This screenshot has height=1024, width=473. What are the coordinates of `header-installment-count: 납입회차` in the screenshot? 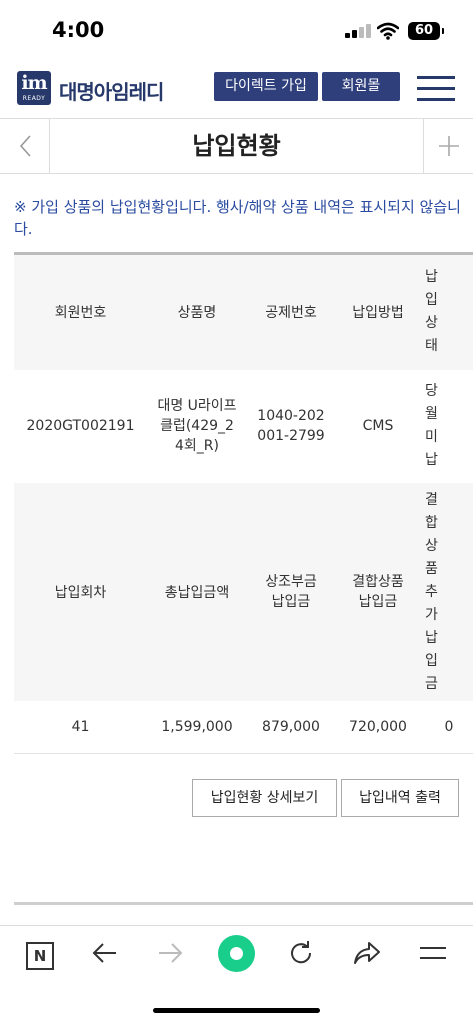 It's located at (80, 592).